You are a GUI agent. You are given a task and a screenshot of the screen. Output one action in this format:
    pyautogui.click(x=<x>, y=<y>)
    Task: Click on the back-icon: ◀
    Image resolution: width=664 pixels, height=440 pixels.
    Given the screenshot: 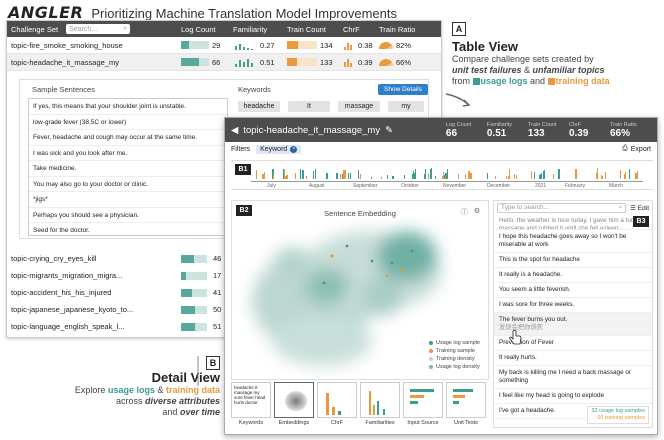 What is the action you would take?
    pyautogui.click(x=234, y=130)
    